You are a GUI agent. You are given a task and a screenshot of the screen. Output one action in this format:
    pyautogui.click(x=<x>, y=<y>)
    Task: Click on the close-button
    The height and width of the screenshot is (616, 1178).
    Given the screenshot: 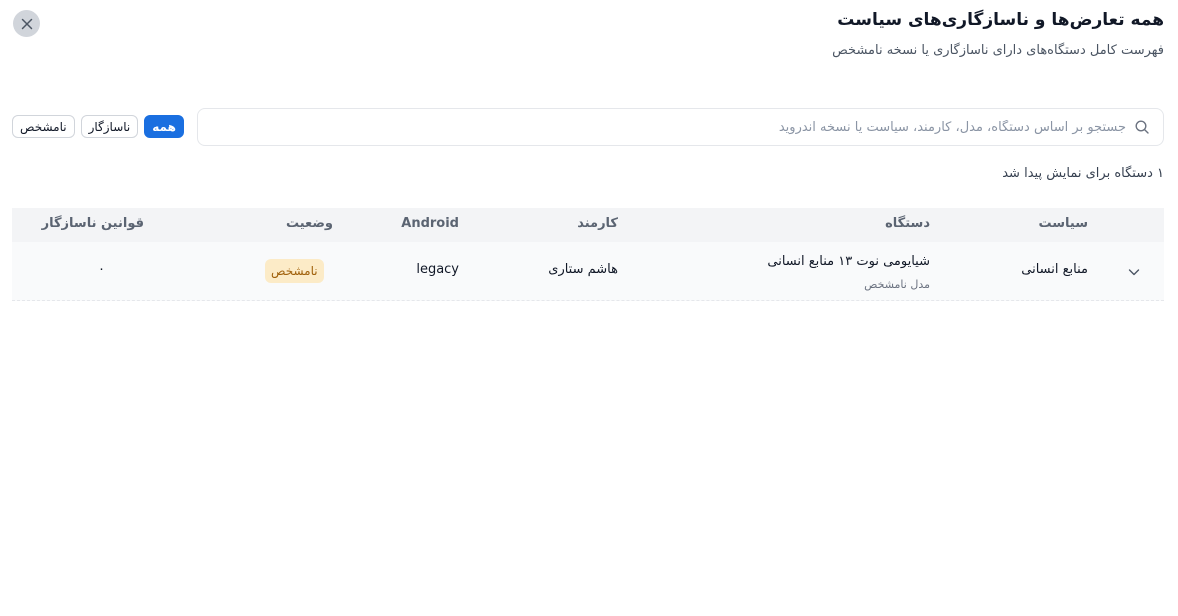 What is the action you would take?
    pyautogui.click(x=26, y=23)
    